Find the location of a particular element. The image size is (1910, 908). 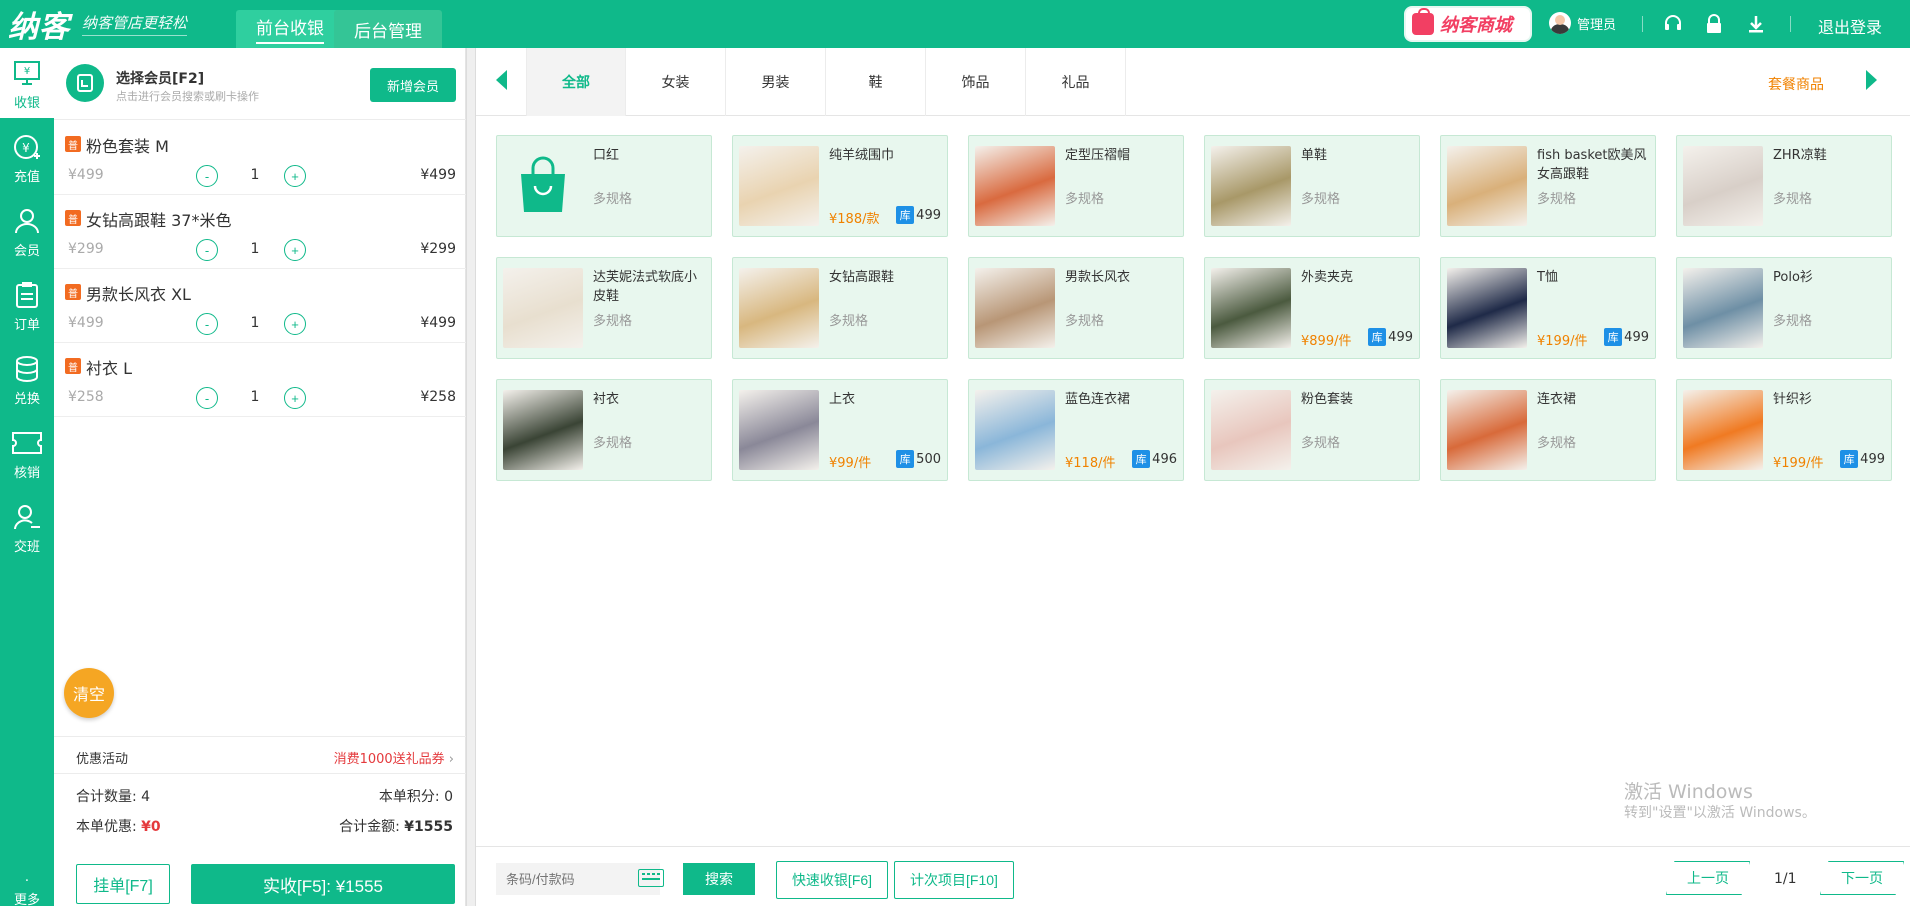

clipboard-icon is located at coordinates (27, 295).